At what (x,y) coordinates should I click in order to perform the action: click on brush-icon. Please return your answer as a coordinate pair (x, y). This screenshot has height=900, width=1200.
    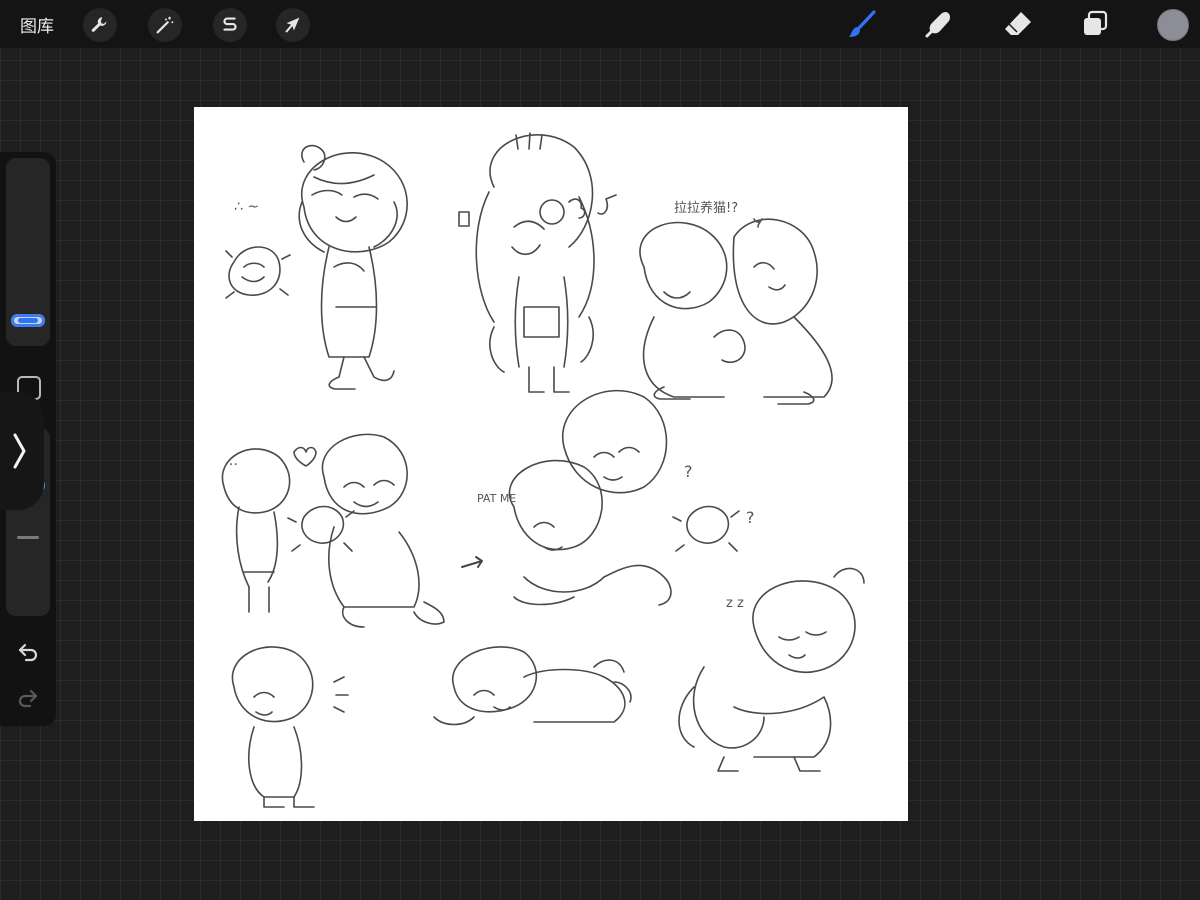
    Looking at the image, I should click on (862, 23).